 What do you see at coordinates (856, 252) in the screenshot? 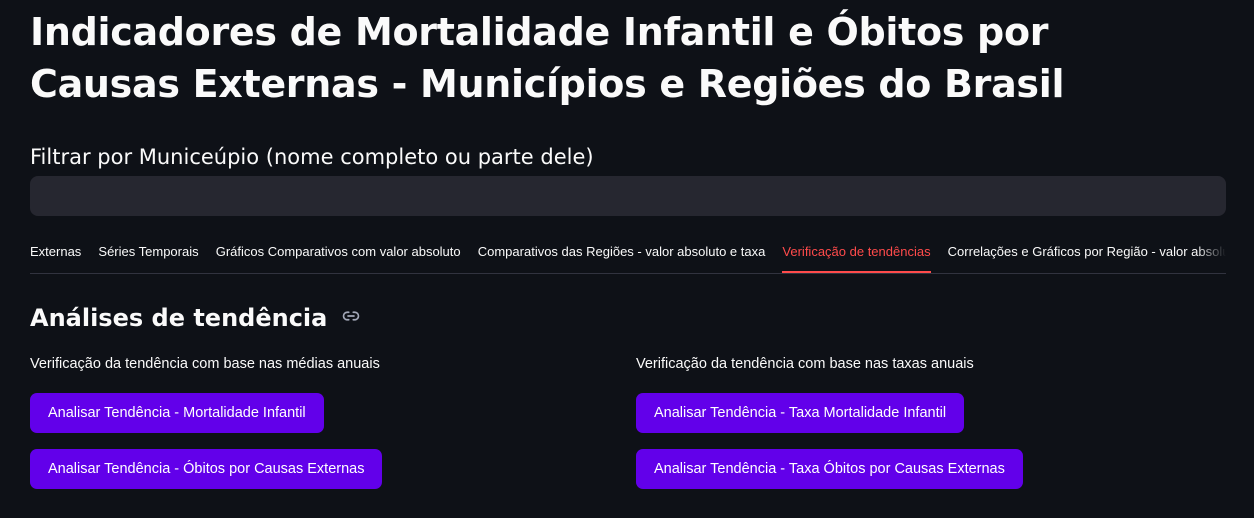
I see `tab-verificacao-tendencias: Verificação de tendências` at bounding box center [856, 252].